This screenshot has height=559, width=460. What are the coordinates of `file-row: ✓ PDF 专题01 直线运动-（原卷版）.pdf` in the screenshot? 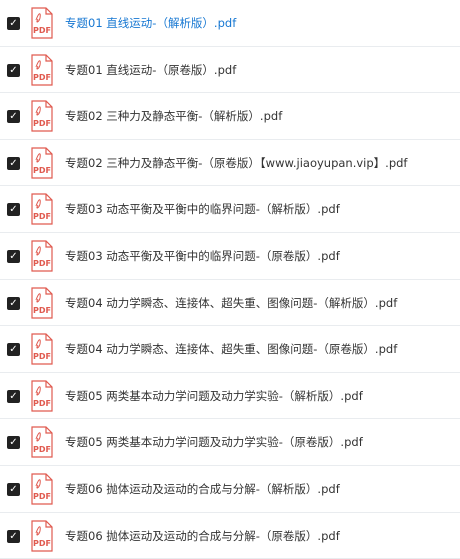 It's located at (230, 70).